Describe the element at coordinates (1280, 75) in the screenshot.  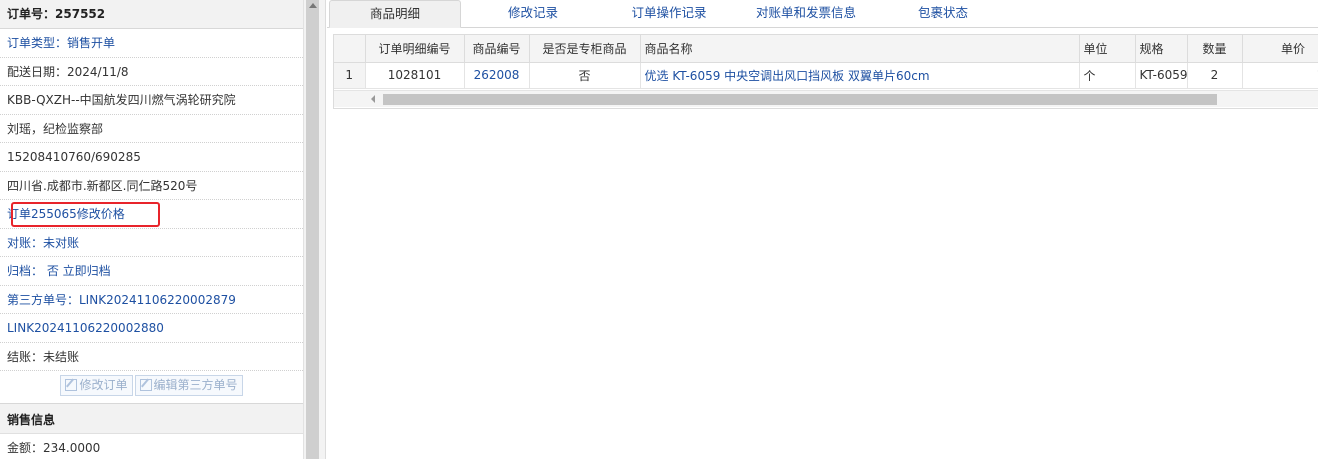
I see `cell-unit-price: 117` at that location.